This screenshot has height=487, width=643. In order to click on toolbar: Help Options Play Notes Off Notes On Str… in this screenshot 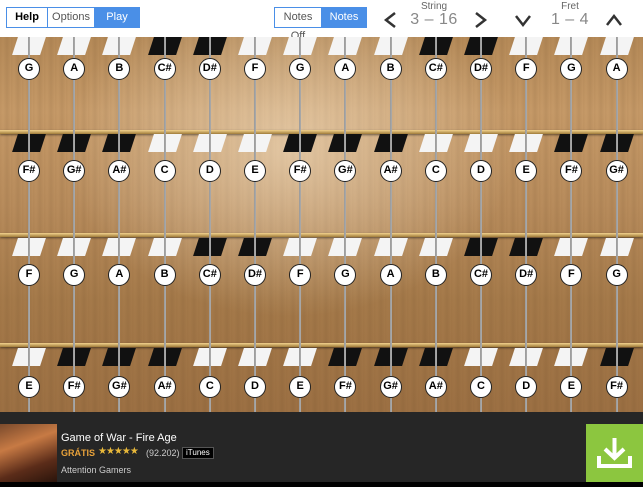, I will do `click(321, 21)`.